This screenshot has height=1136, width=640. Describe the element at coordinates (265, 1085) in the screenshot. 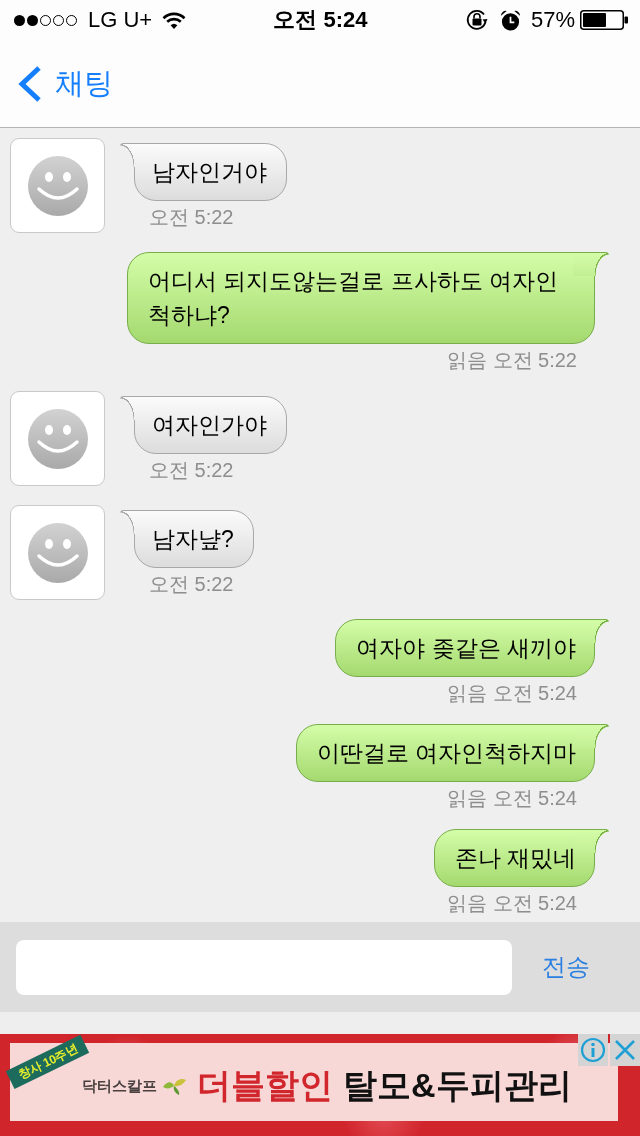

I see `ad-headline: 더블할인` at that location.